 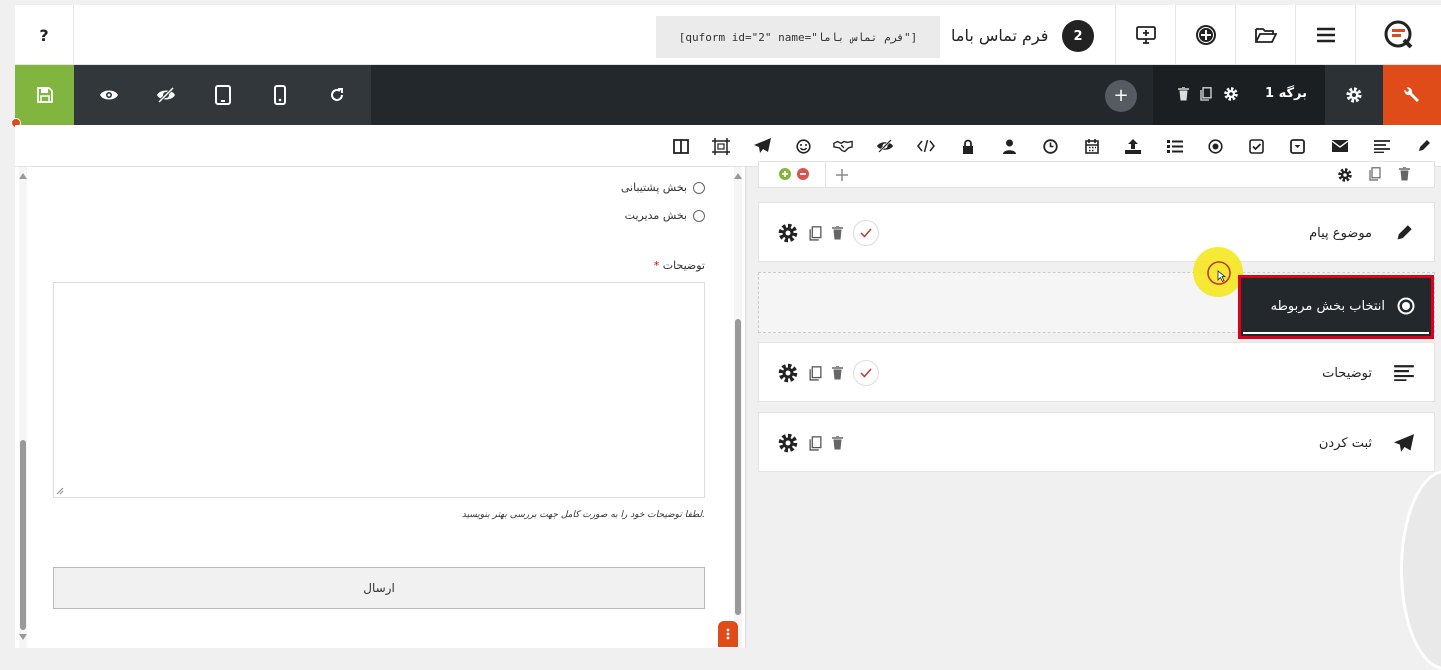 What do you see at coordinates (999, 35) in the screenshot?
I see `form-title: فرم تماس باما` at bounding box center [999, 35].